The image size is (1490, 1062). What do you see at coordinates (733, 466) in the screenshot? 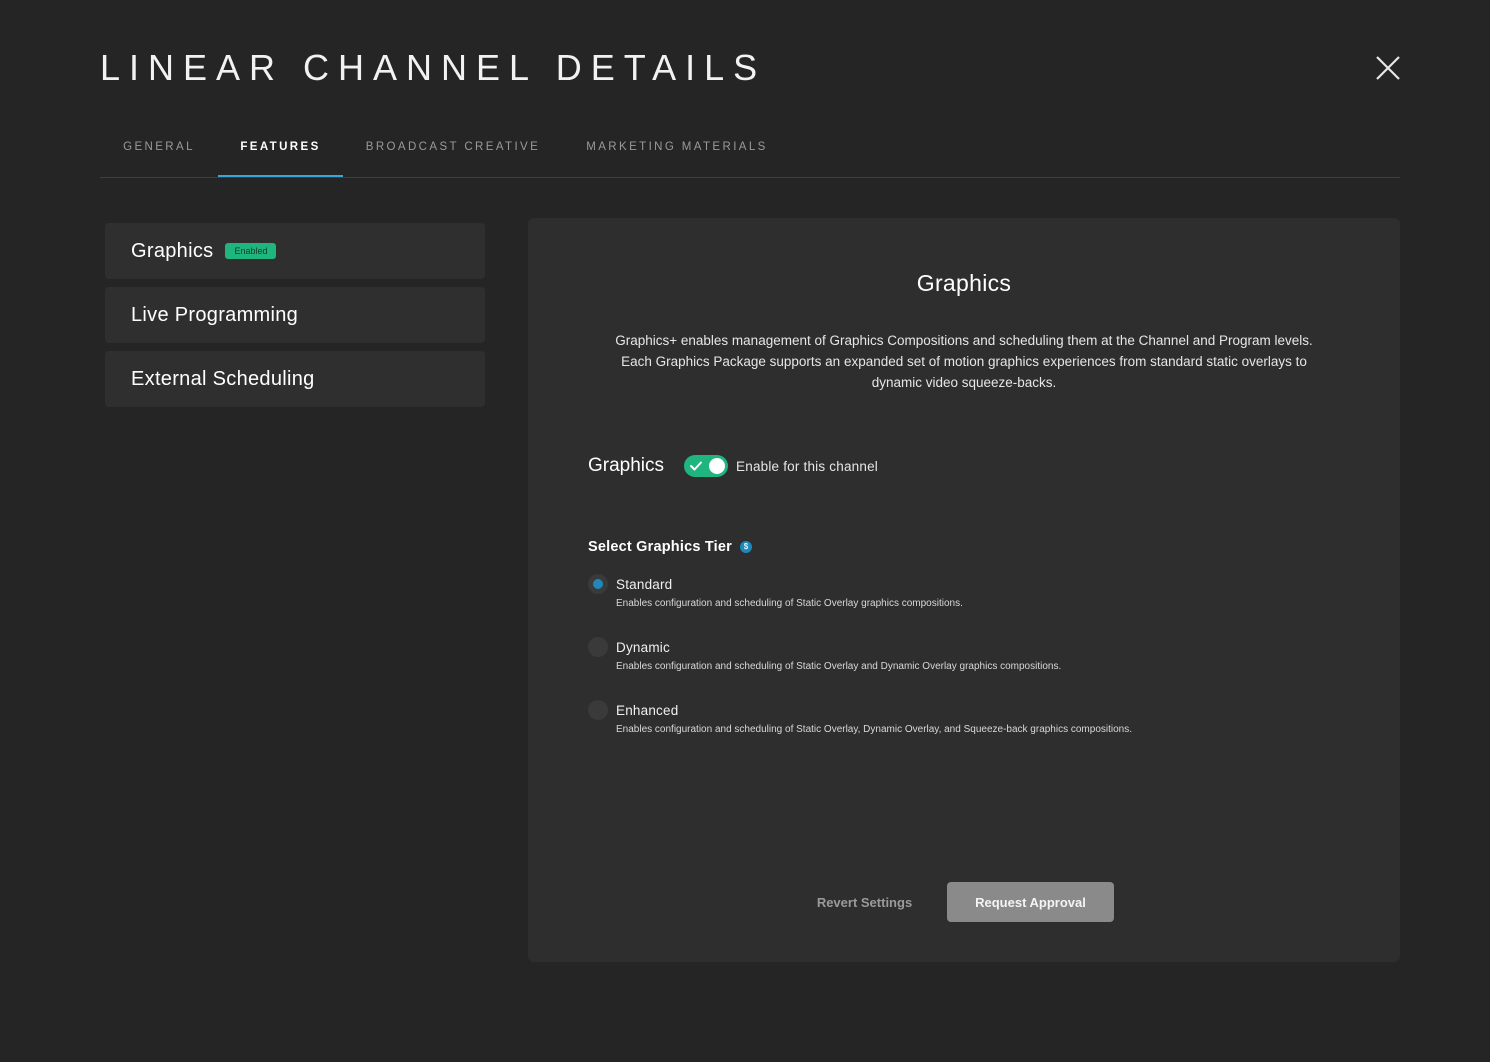
I see `graphics-enable-row: Graphics Enable for this channel` at bounding box center [733, 466].